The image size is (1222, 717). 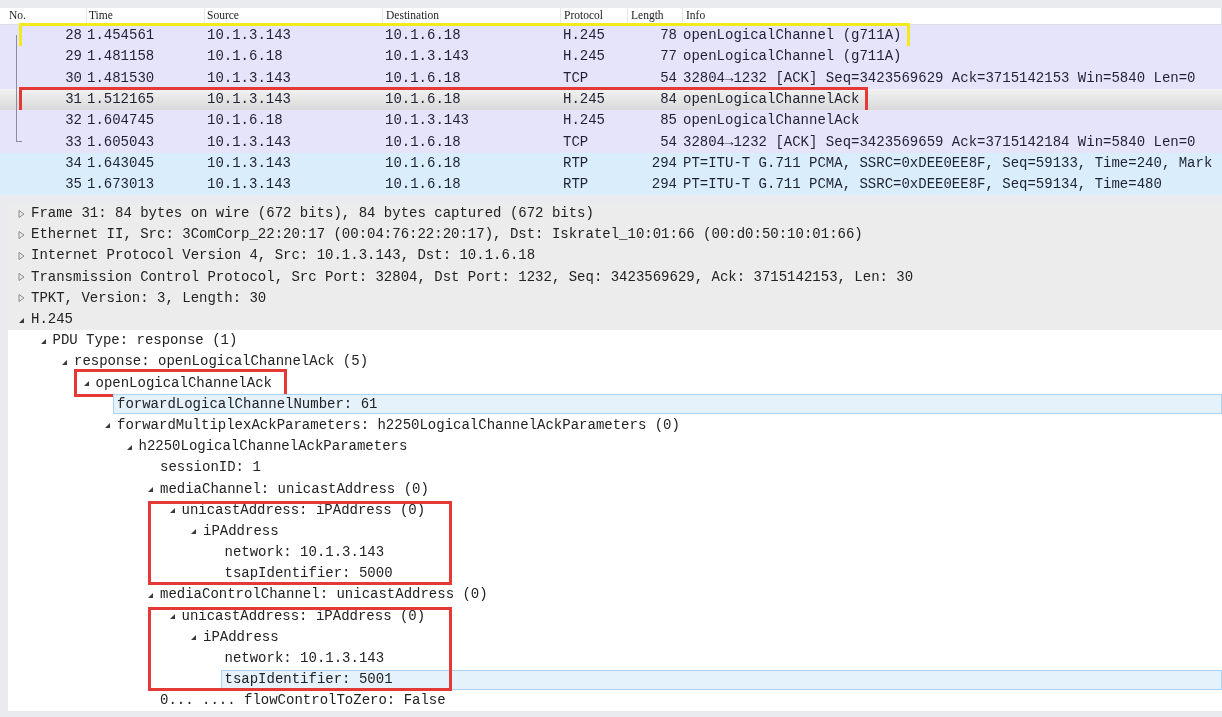 I want to click on tree-item-label: PDU Type: response (1), so click(x=143, y=340).